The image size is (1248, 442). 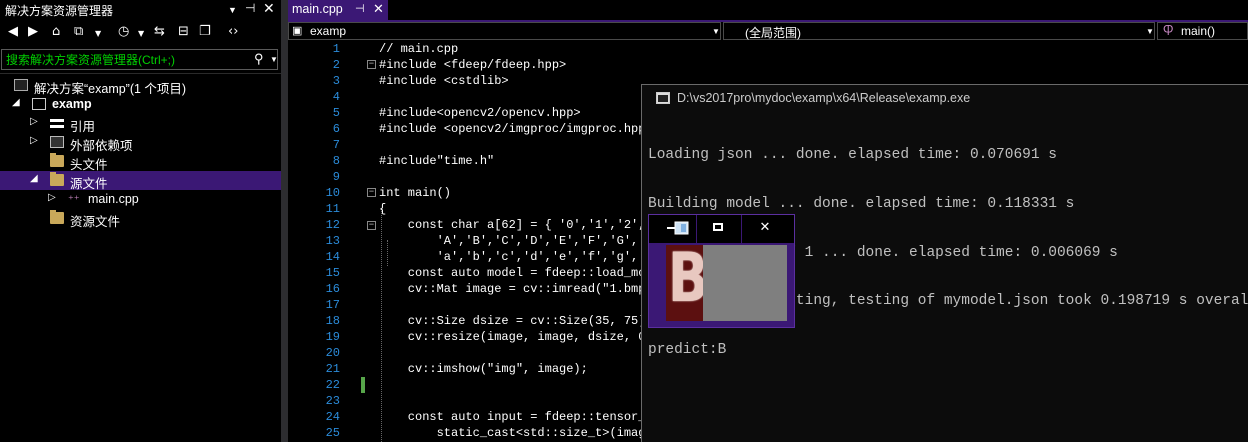 I want to click on close-tab-icon: ✕, so click(x=378, y=9).